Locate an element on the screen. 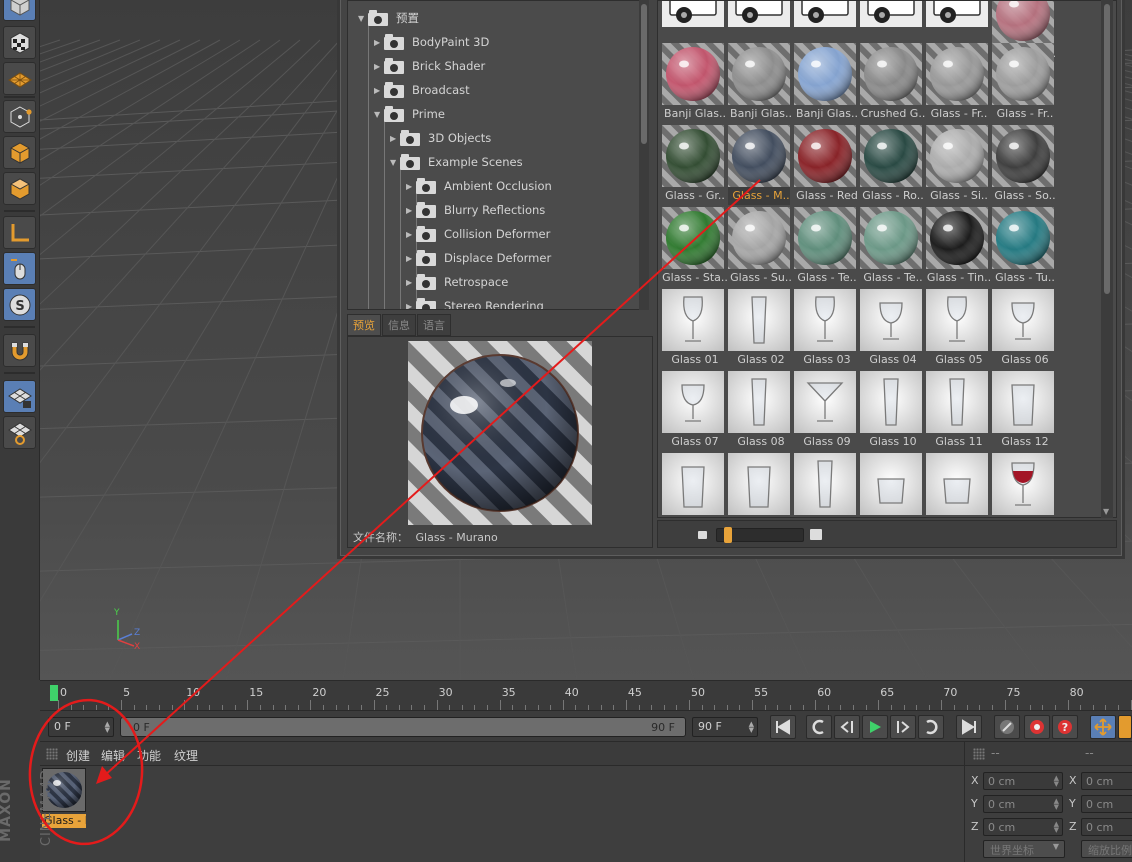 The image size is (1132, 862). play-button is located at coordinates (875, 727).